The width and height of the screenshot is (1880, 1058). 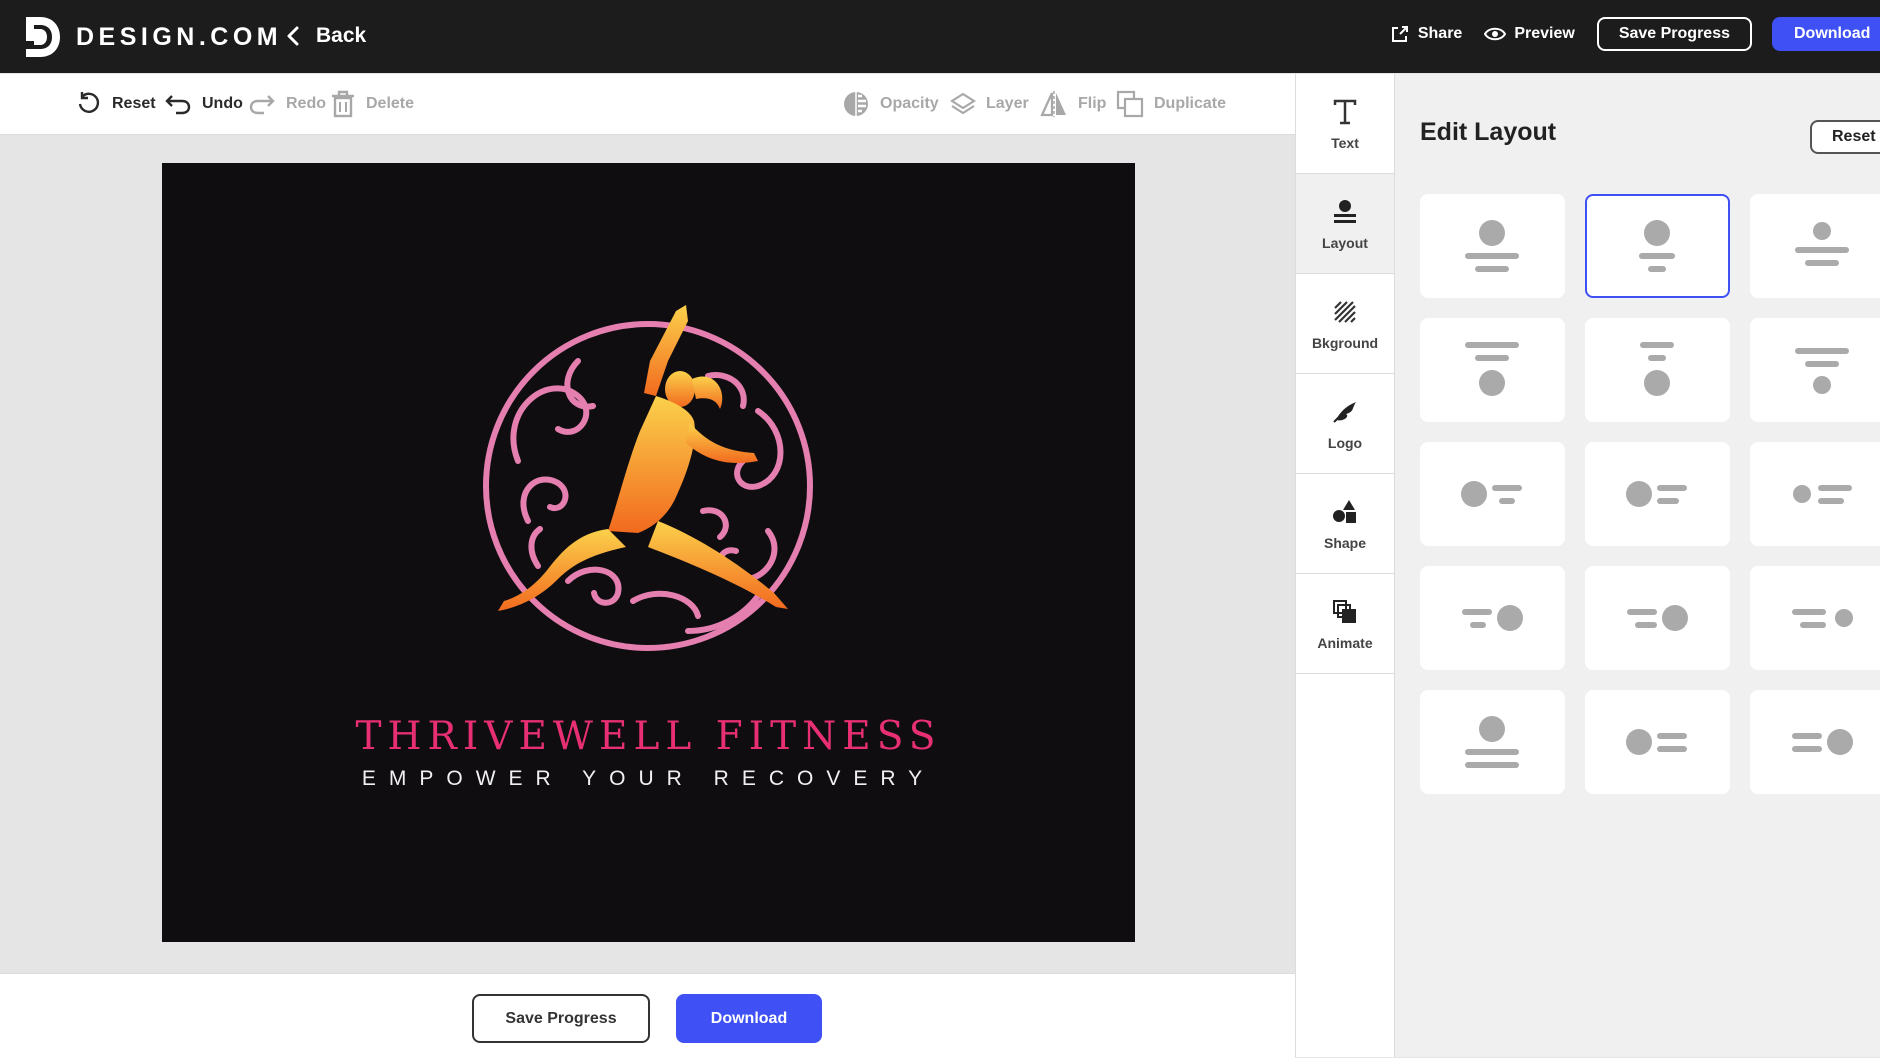 I want to click on rail-item-text: Text, so click(x=1345, y=124).